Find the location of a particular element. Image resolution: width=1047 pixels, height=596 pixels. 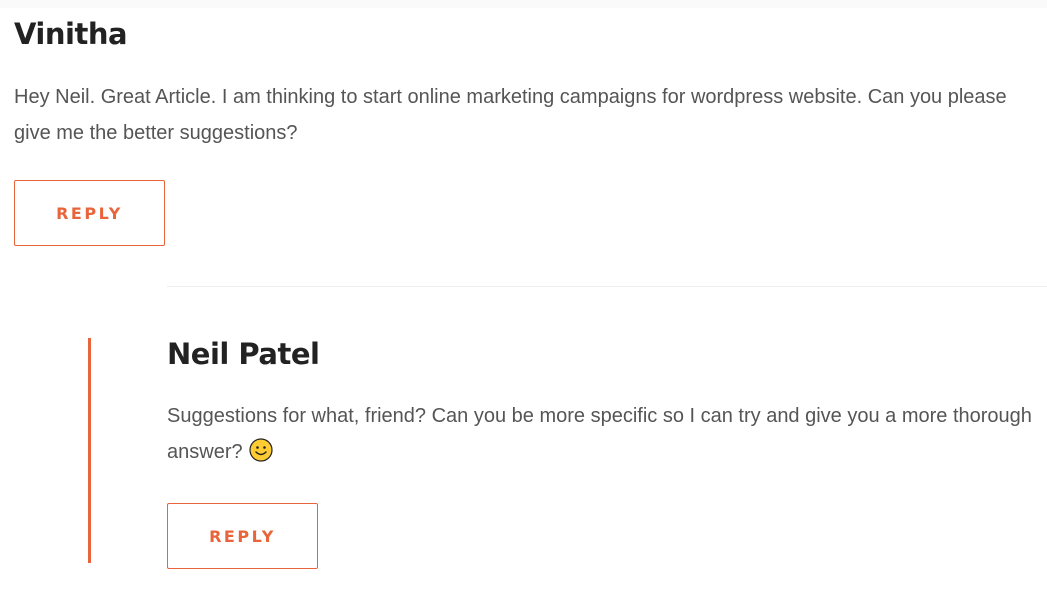

comment-author: Neil Patel is located at coordinates (243, 354).